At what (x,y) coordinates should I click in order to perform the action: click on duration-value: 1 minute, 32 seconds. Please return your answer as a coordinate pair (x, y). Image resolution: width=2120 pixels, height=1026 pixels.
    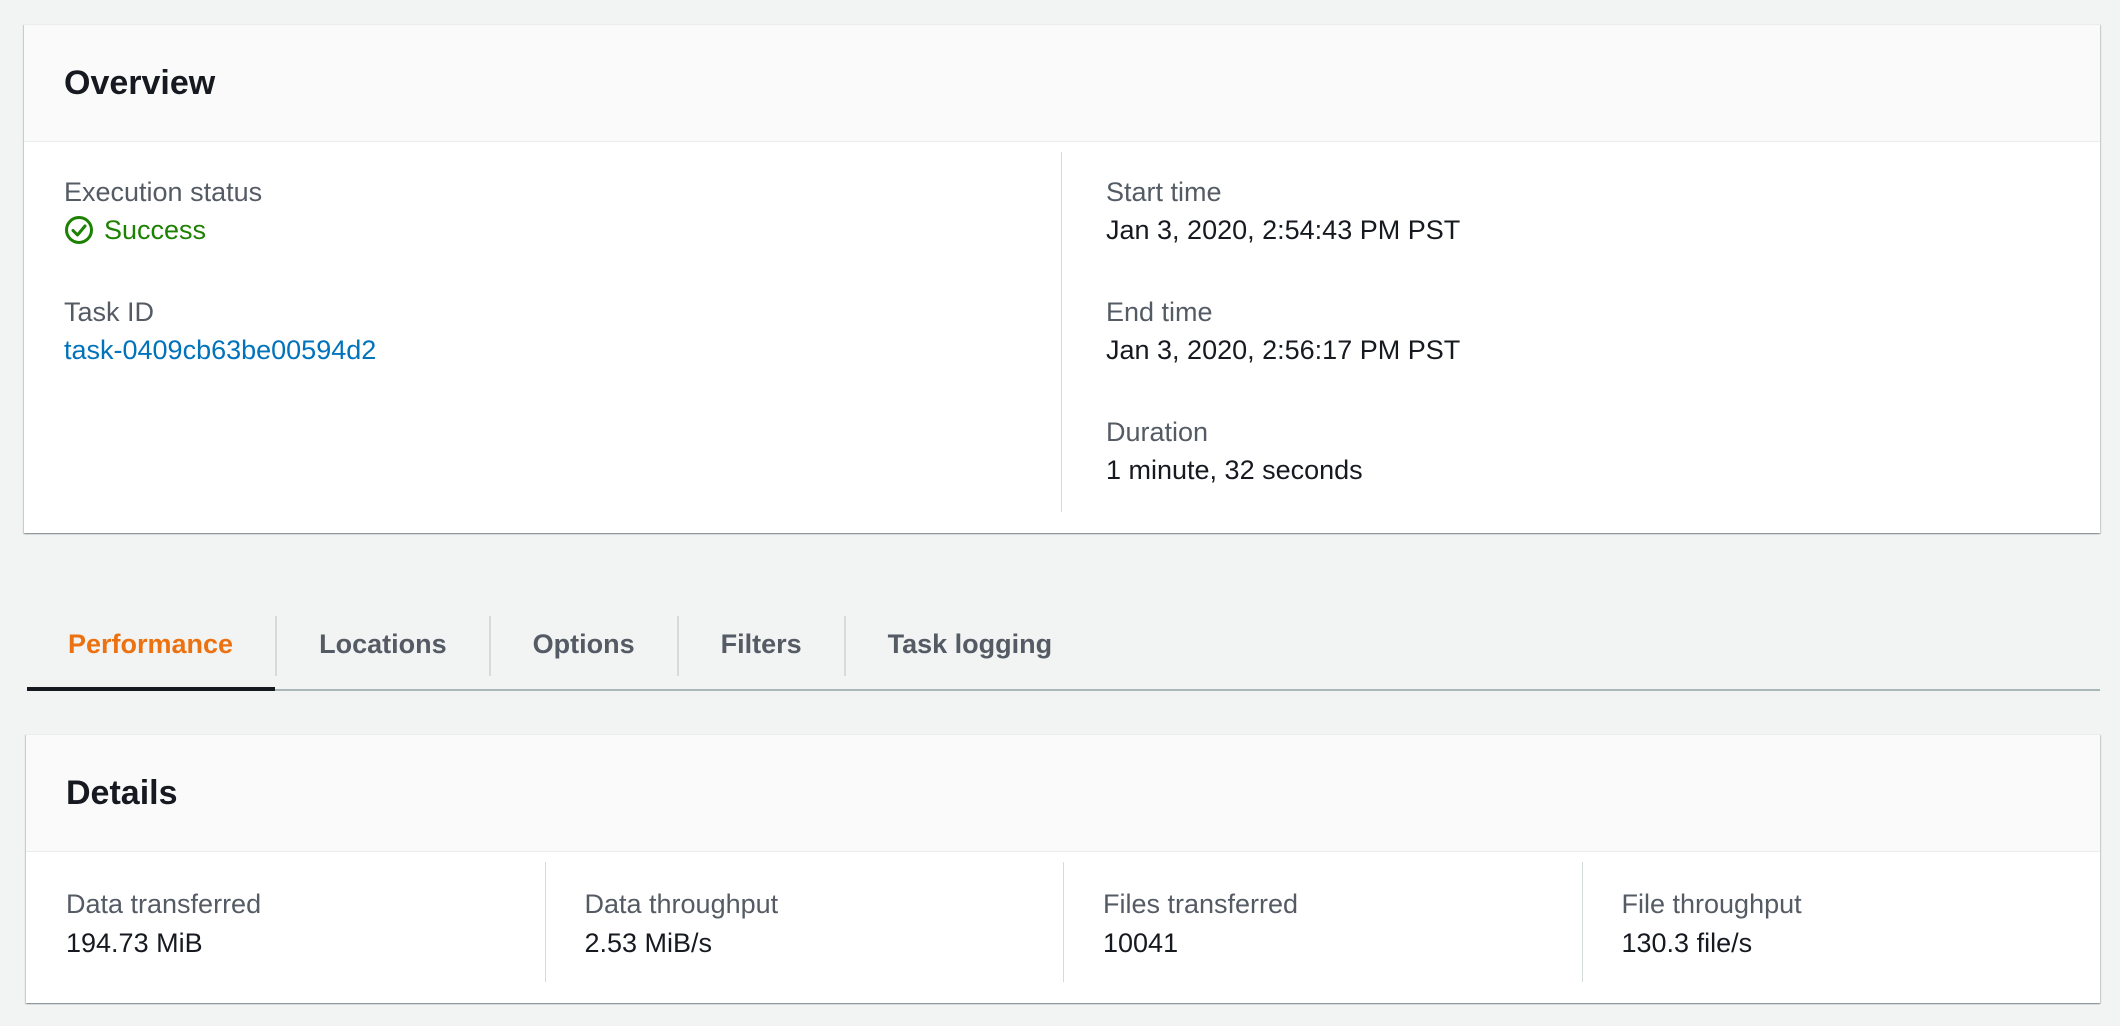
    Looking at the image, I should click on (1234, 470).